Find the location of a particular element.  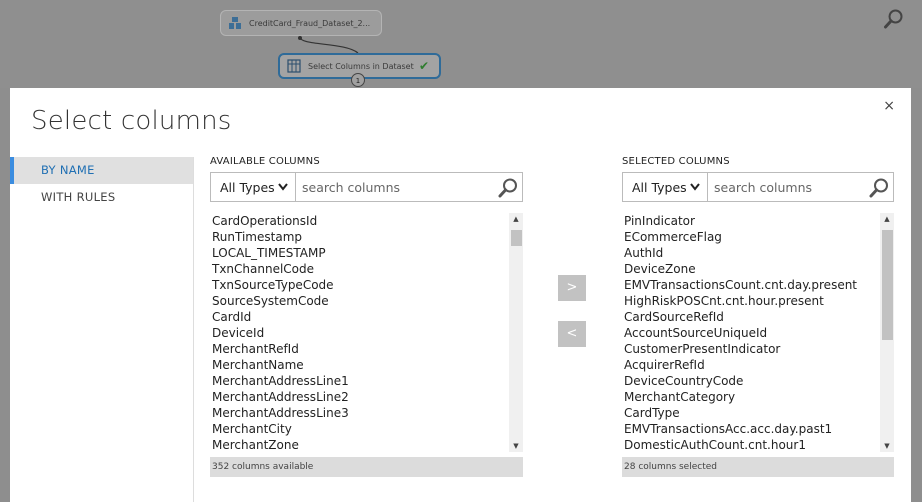

available-type-select: All Types is located at coordinates (253, 187).